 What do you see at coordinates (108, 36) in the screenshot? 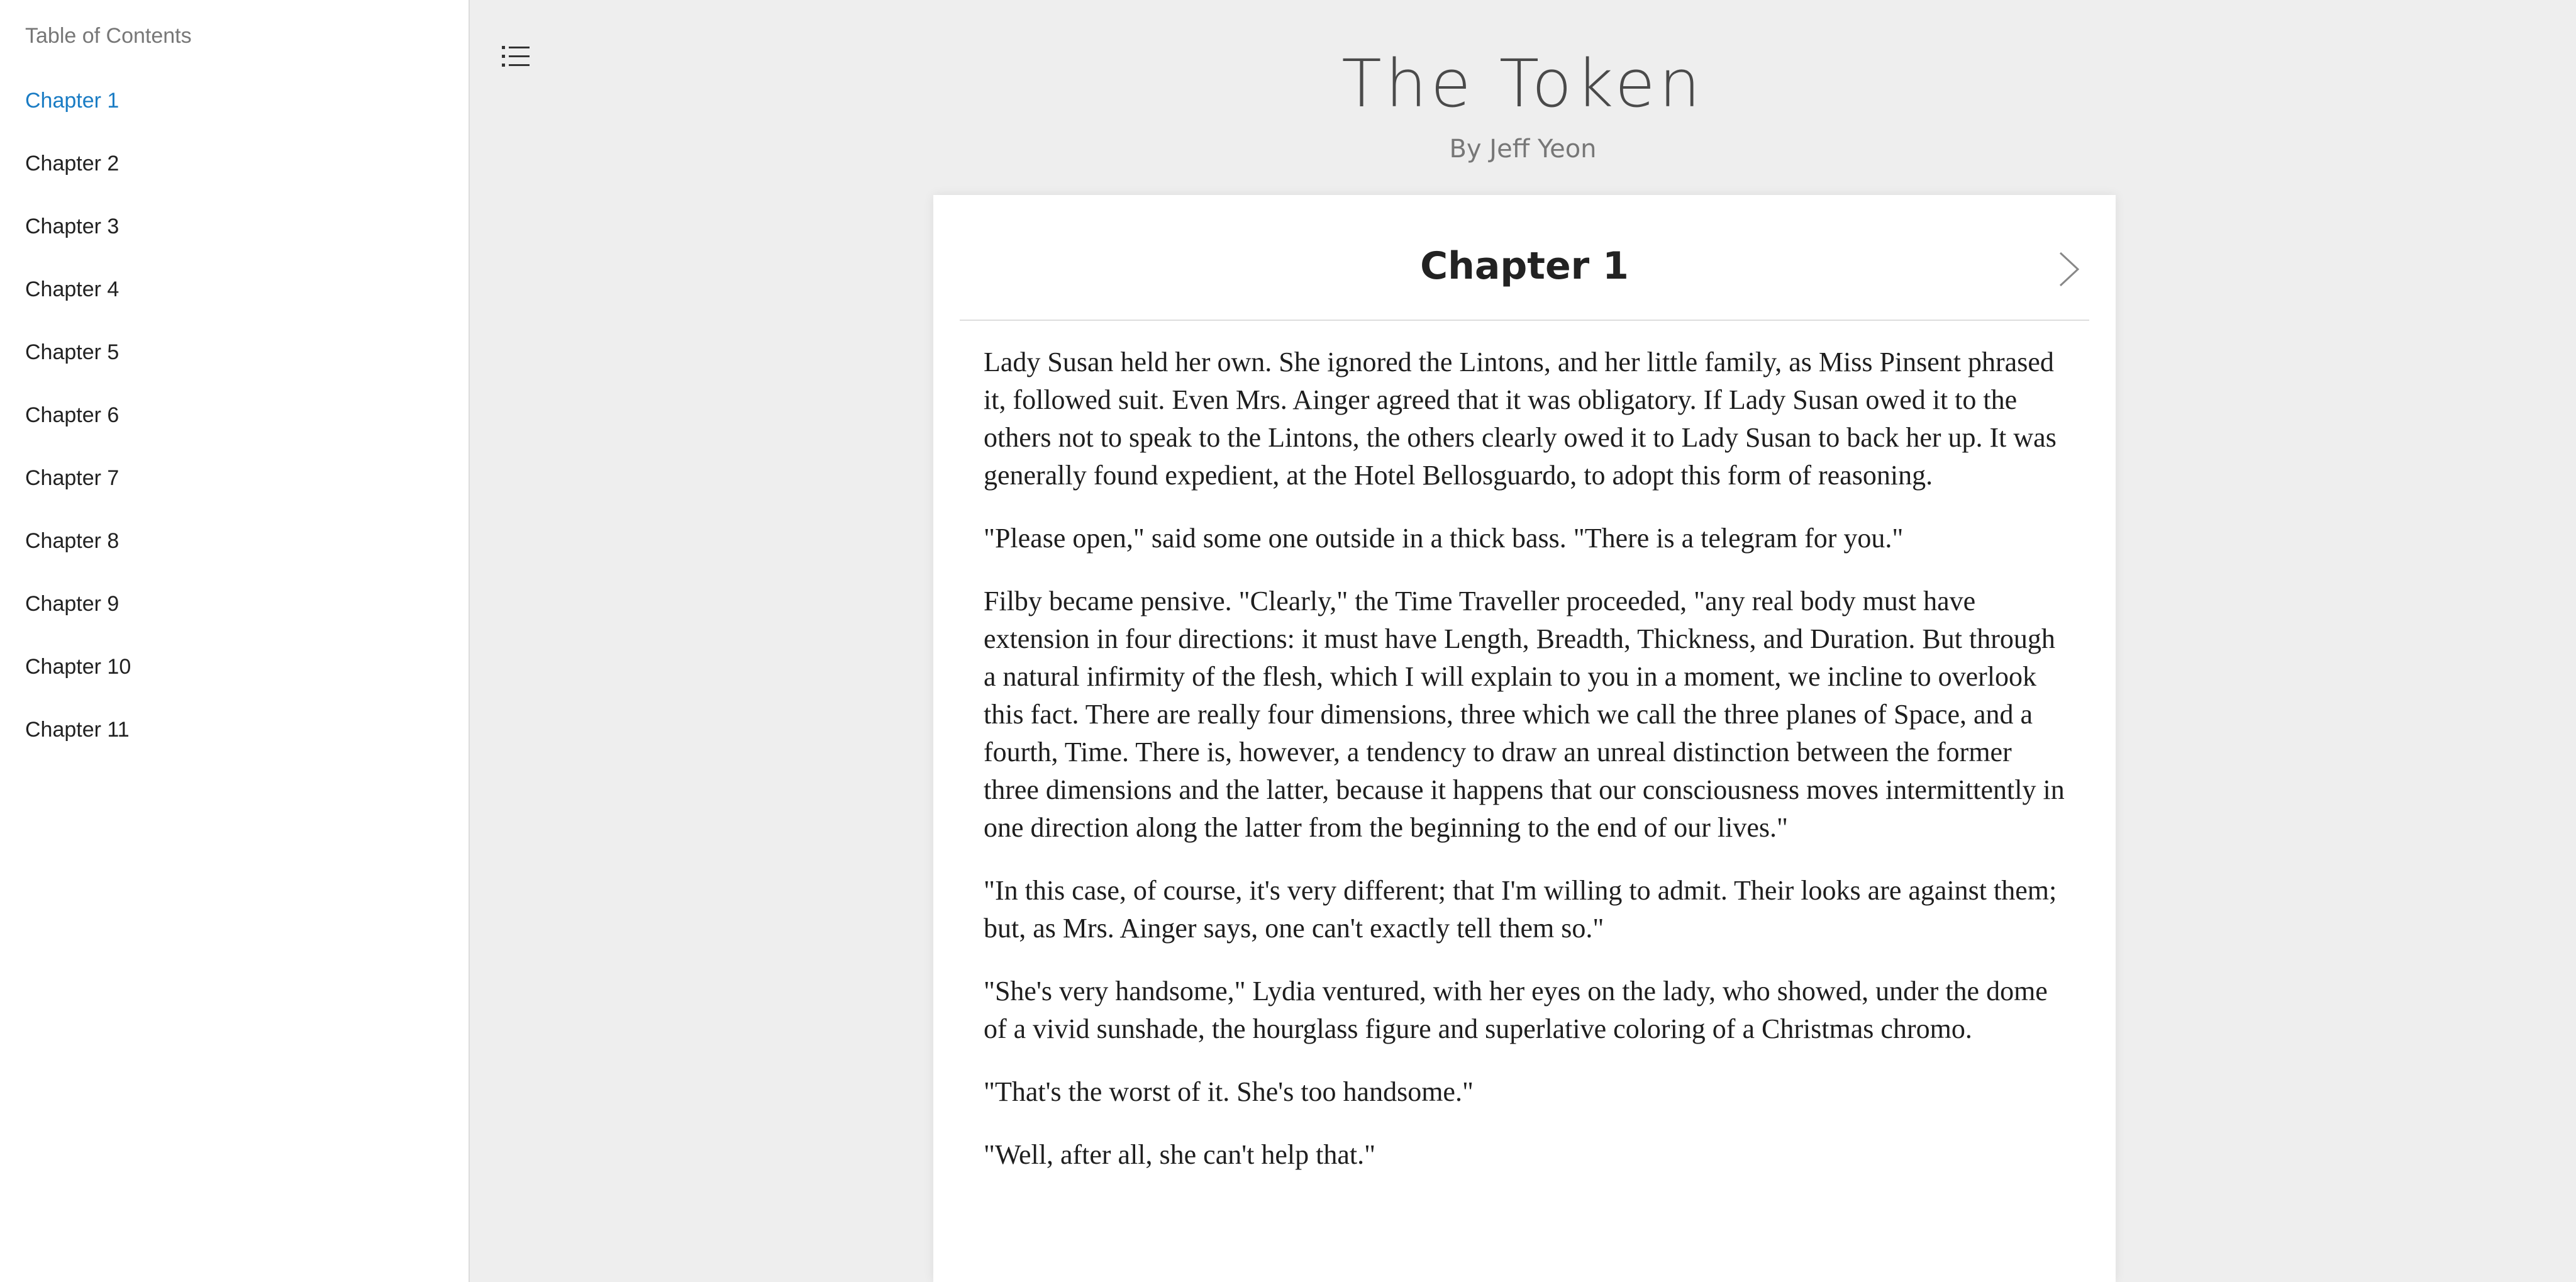
I see `toc-title: Table of Contents` at bounding box center [108, 36].